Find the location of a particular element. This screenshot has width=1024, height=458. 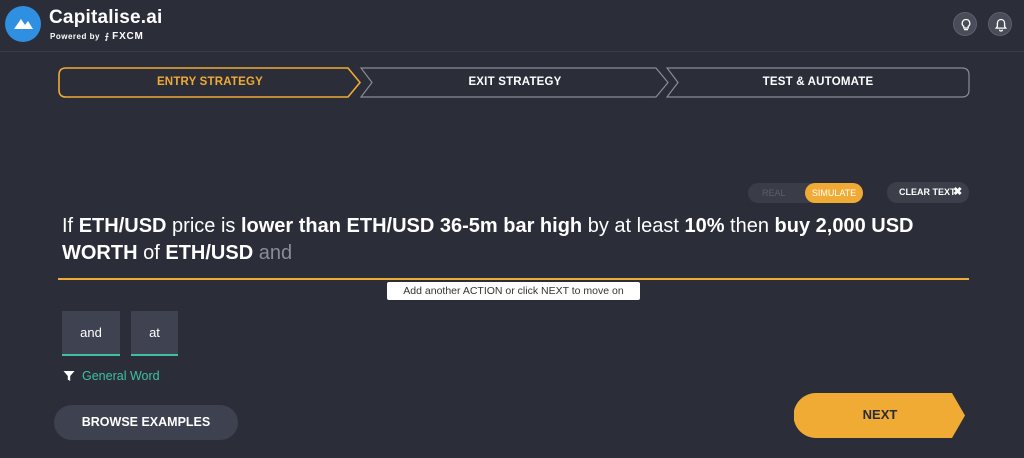

sentence-pending-token: and is located at coordinates (275, 253).